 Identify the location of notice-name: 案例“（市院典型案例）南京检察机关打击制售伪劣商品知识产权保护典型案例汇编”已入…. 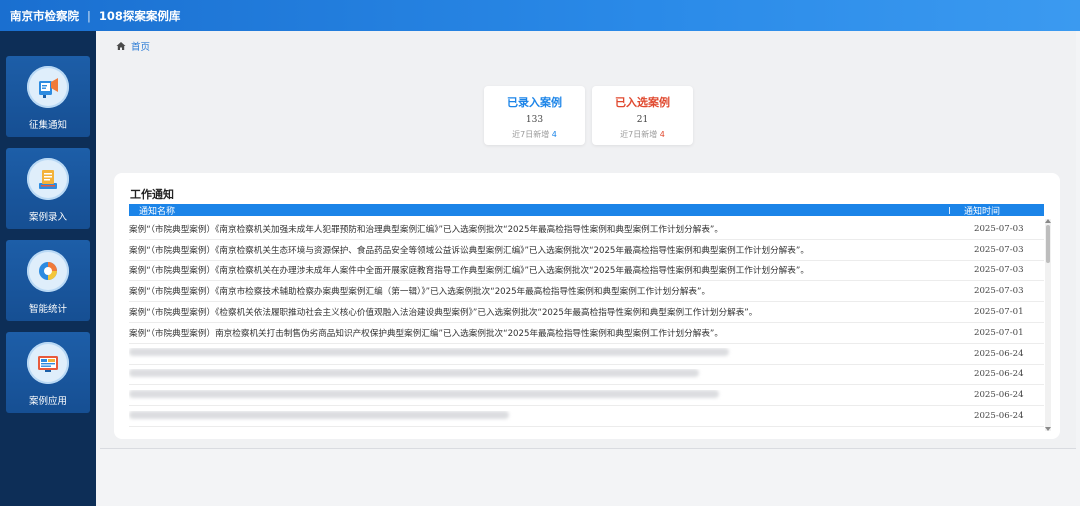
(551, 333).